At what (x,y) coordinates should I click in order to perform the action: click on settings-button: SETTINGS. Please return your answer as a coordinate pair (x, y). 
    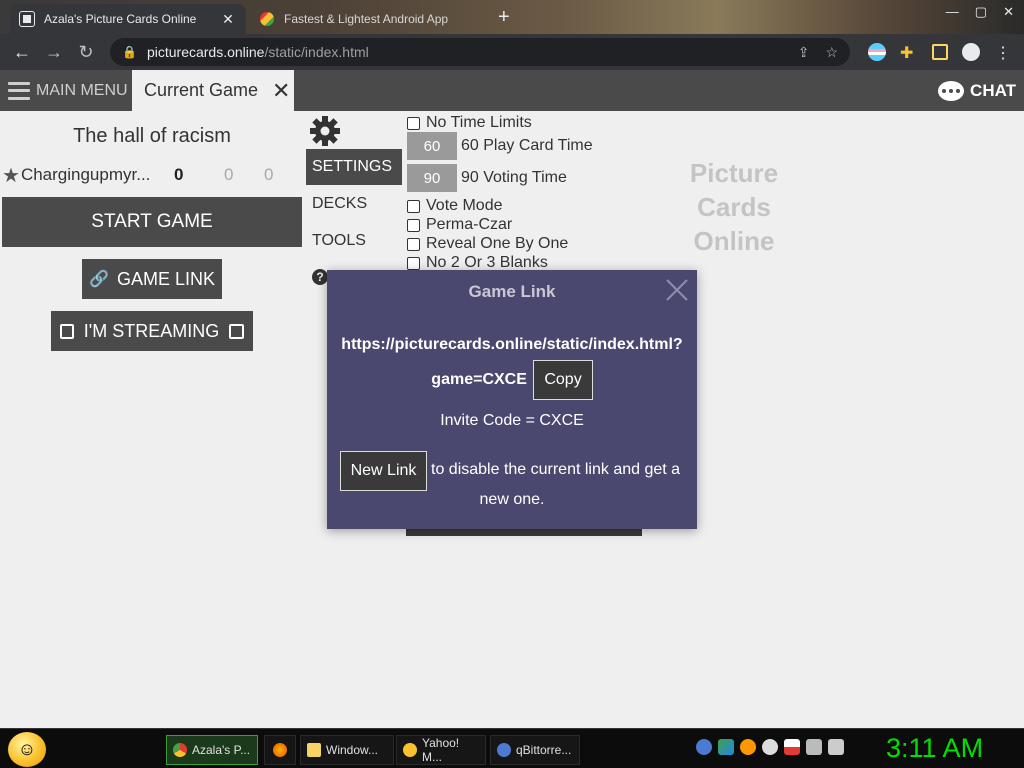
    Looking at the image, I should click on (354, 167).